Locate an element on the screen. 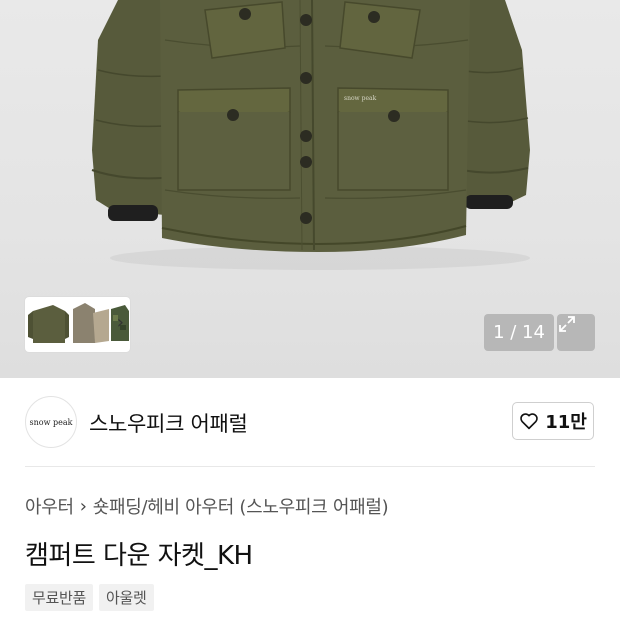 Image resolution: width=620 pixels, height=620 pixels. breadcrumb-level1: 아우터 is located at coordinates (49, 506).